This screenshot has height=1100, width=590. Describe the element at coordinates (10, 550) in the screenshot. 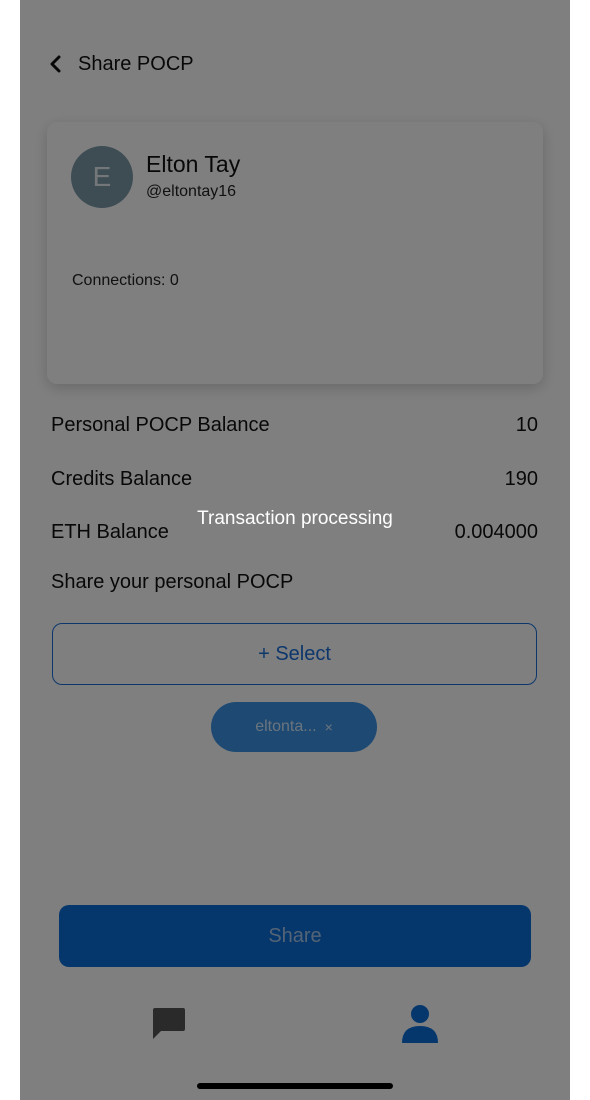

I see `left-margin` at that location.